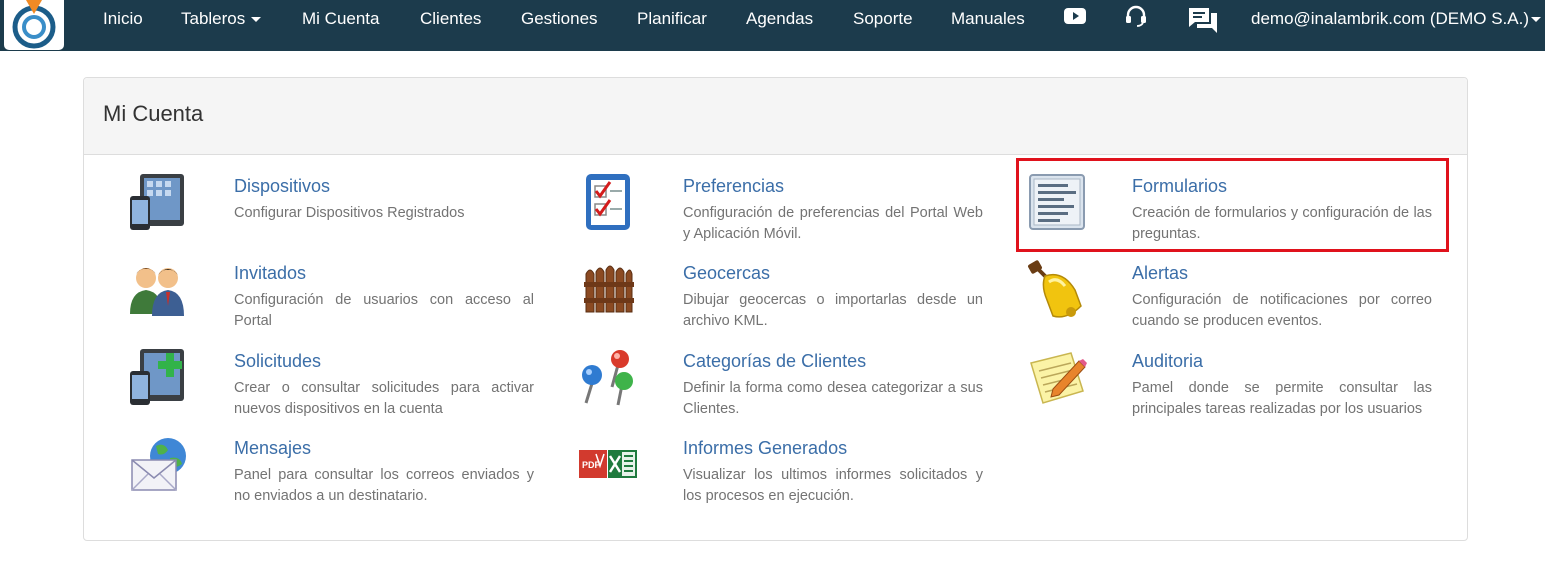  Describe the element at coordinates (733, 186) in the screenshot. I see `link-preferencias: Preferencias` at that location.